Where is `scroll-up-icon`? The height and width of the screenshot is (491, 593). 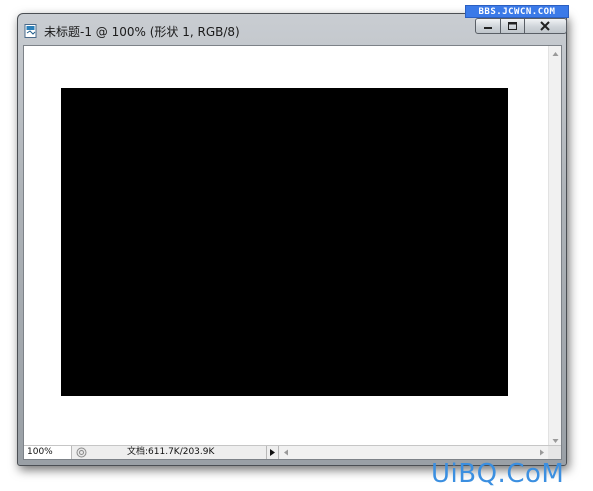
scroll-up-icon is located at coordinates (555, 52).